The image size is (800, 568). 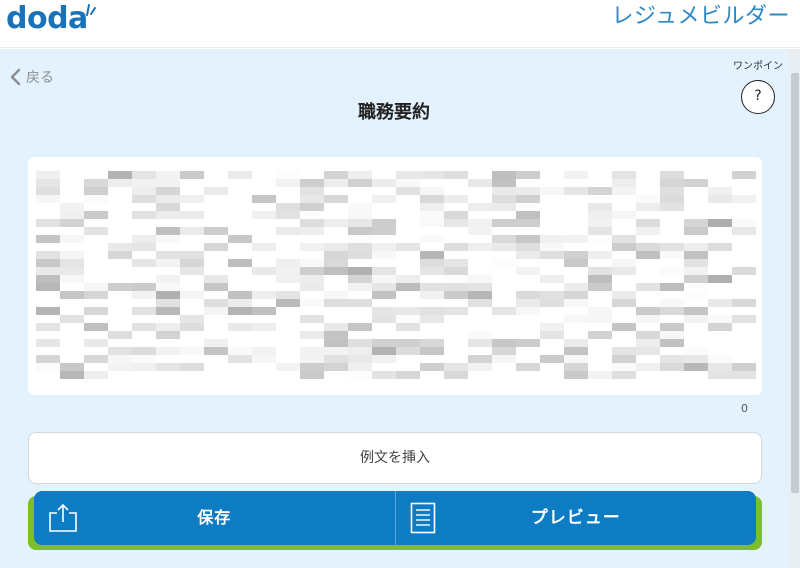 What do you see at coordinates (214, 518) in the screenshot?
I see `save-button: 保存` at bounding box center [214, 518].